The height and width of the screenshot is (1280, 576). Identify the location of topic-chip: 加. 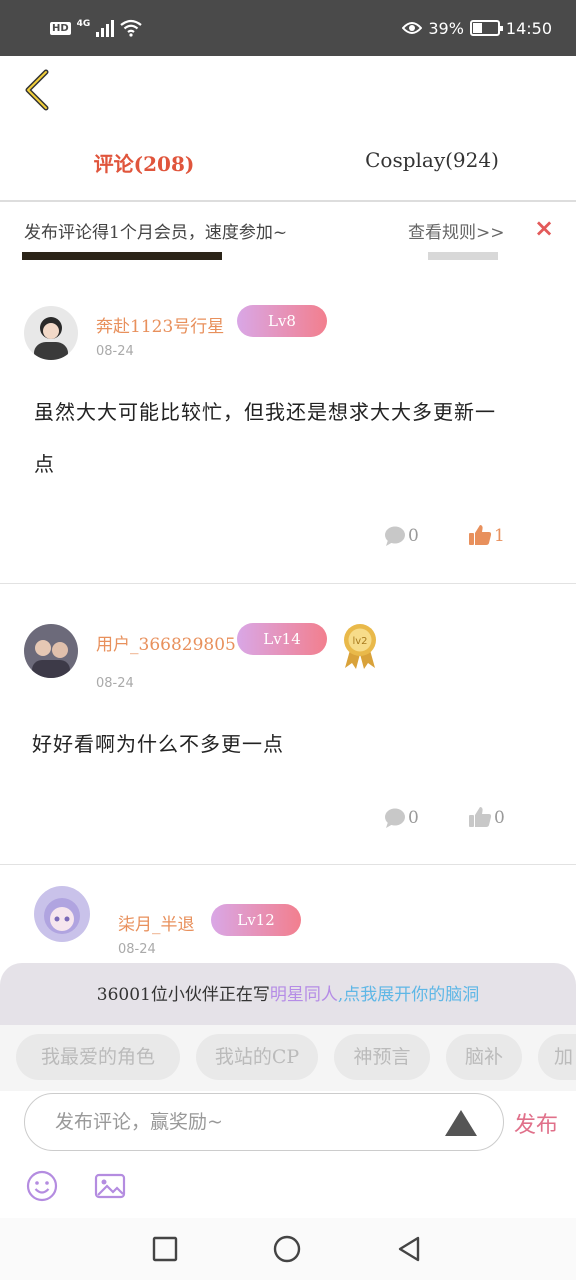
(557, 1057).